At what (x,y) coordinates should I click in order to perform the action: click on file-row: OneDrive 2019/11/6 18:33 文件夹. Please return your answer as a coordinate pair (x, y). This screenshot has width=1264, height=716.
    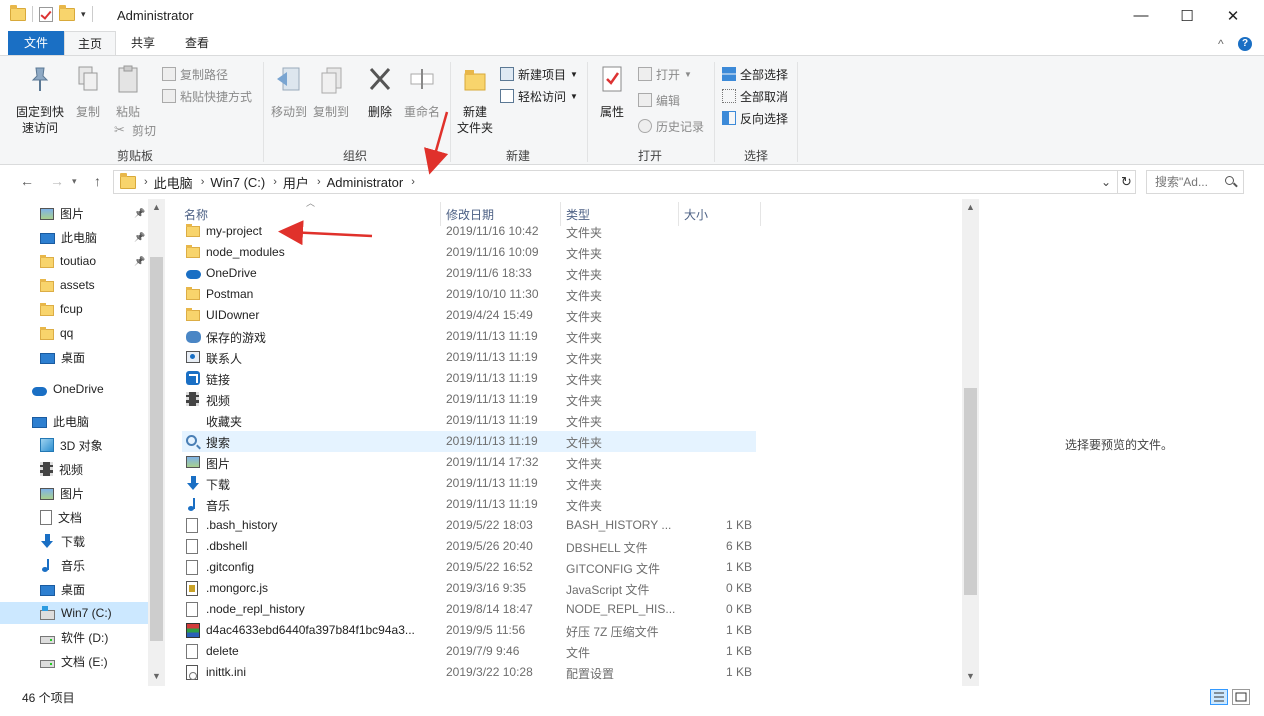
    Looking at the image, I should click on (469, 273).